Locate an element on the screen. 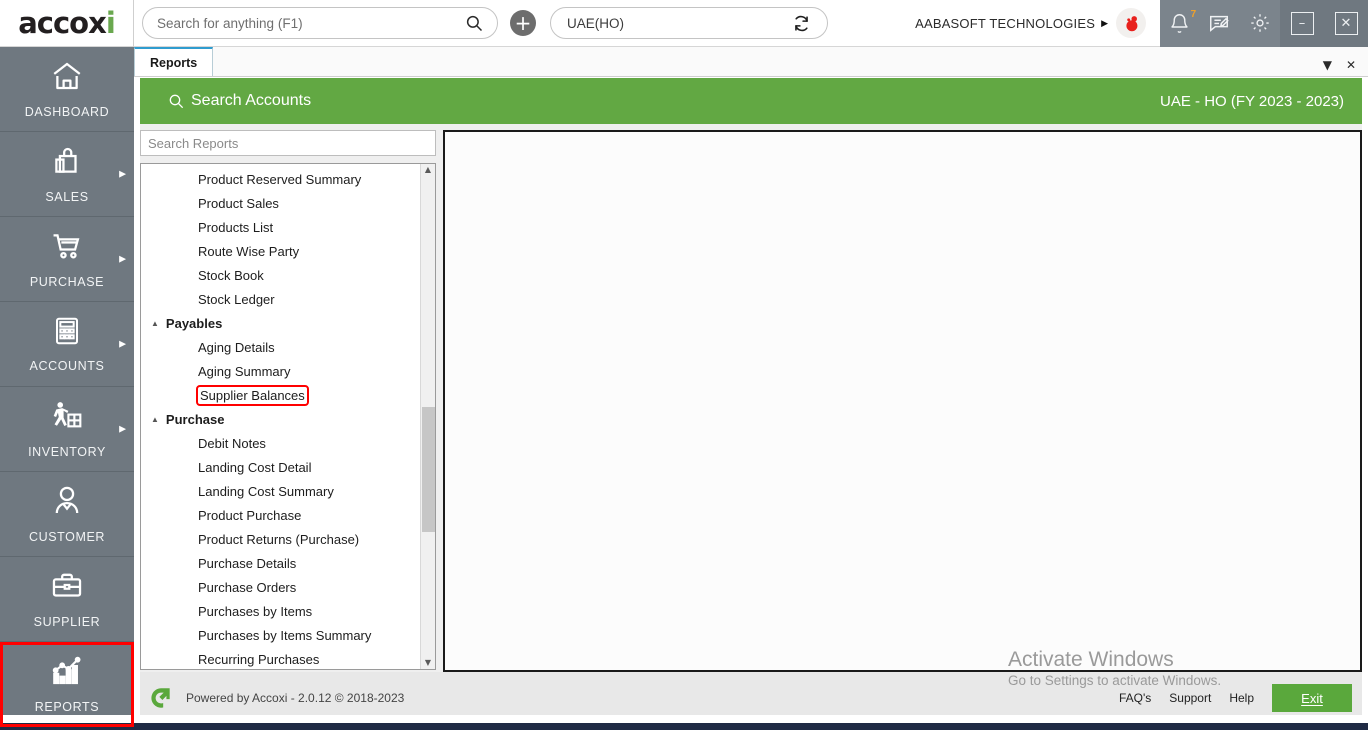 This screenshot has height=730, width=1368. report-item-label: Landing Cost Summary is located at coordinates (266, 491).